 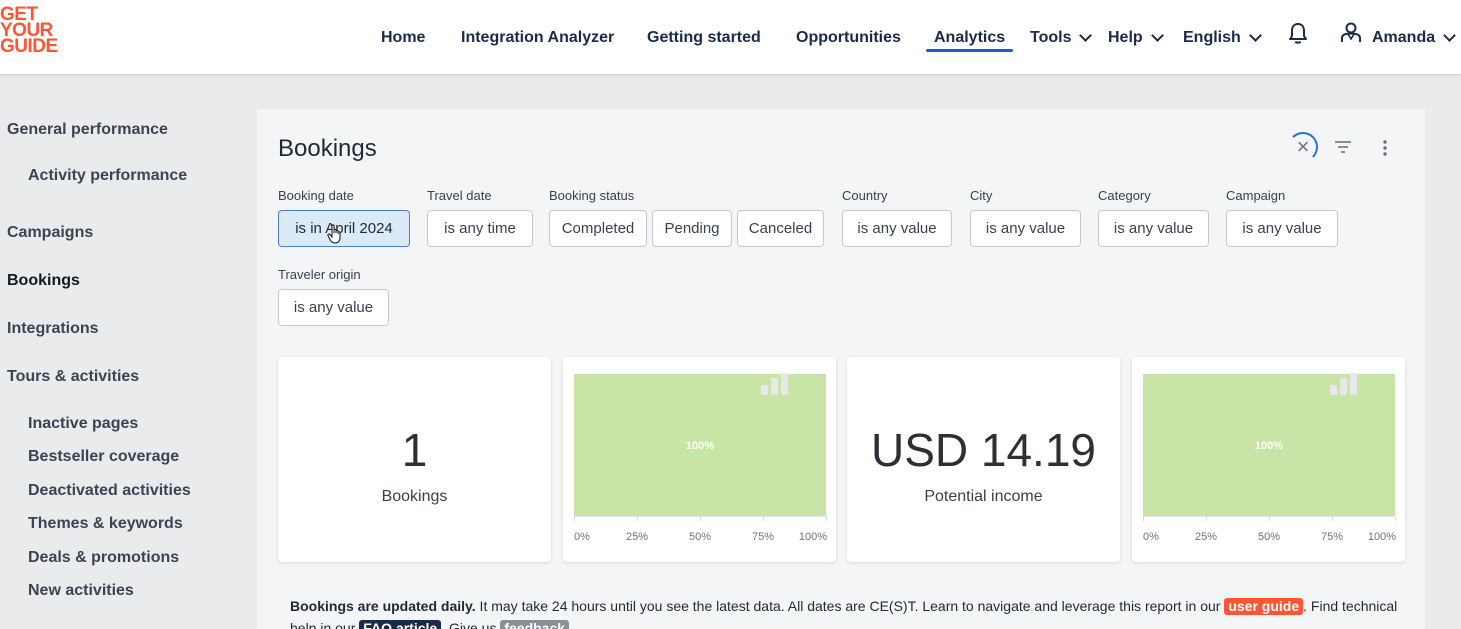 What do you see at coordinates (43, 281) in the screenshot?
I see `sidebar-item-bookings: Bookings` at bounding box center [43, 281].